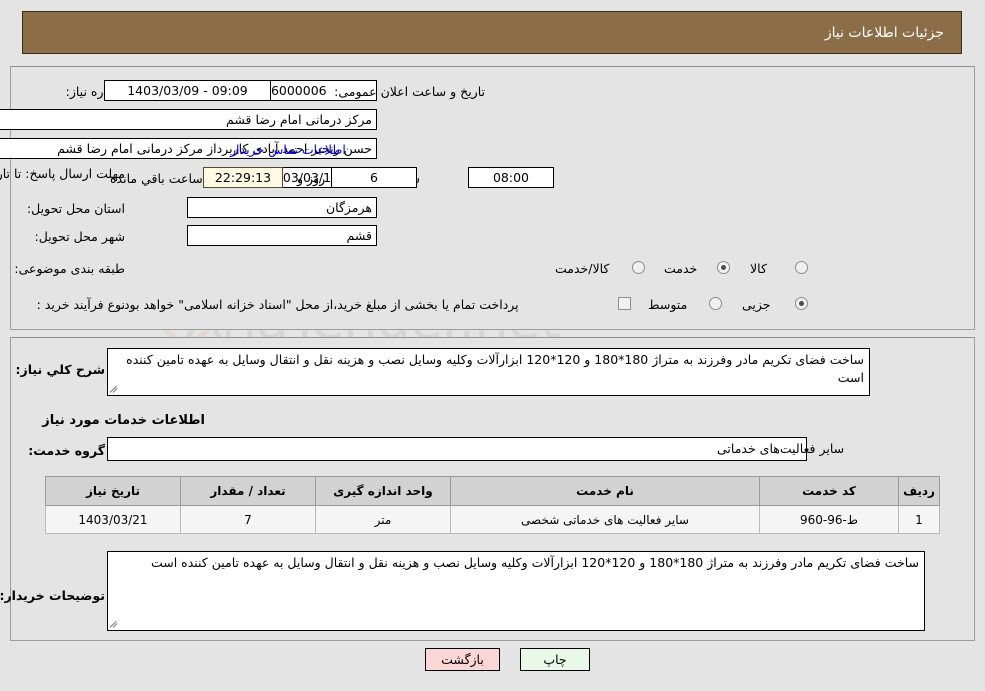  I want to click on col-row: ردیف, so click(919, 491).